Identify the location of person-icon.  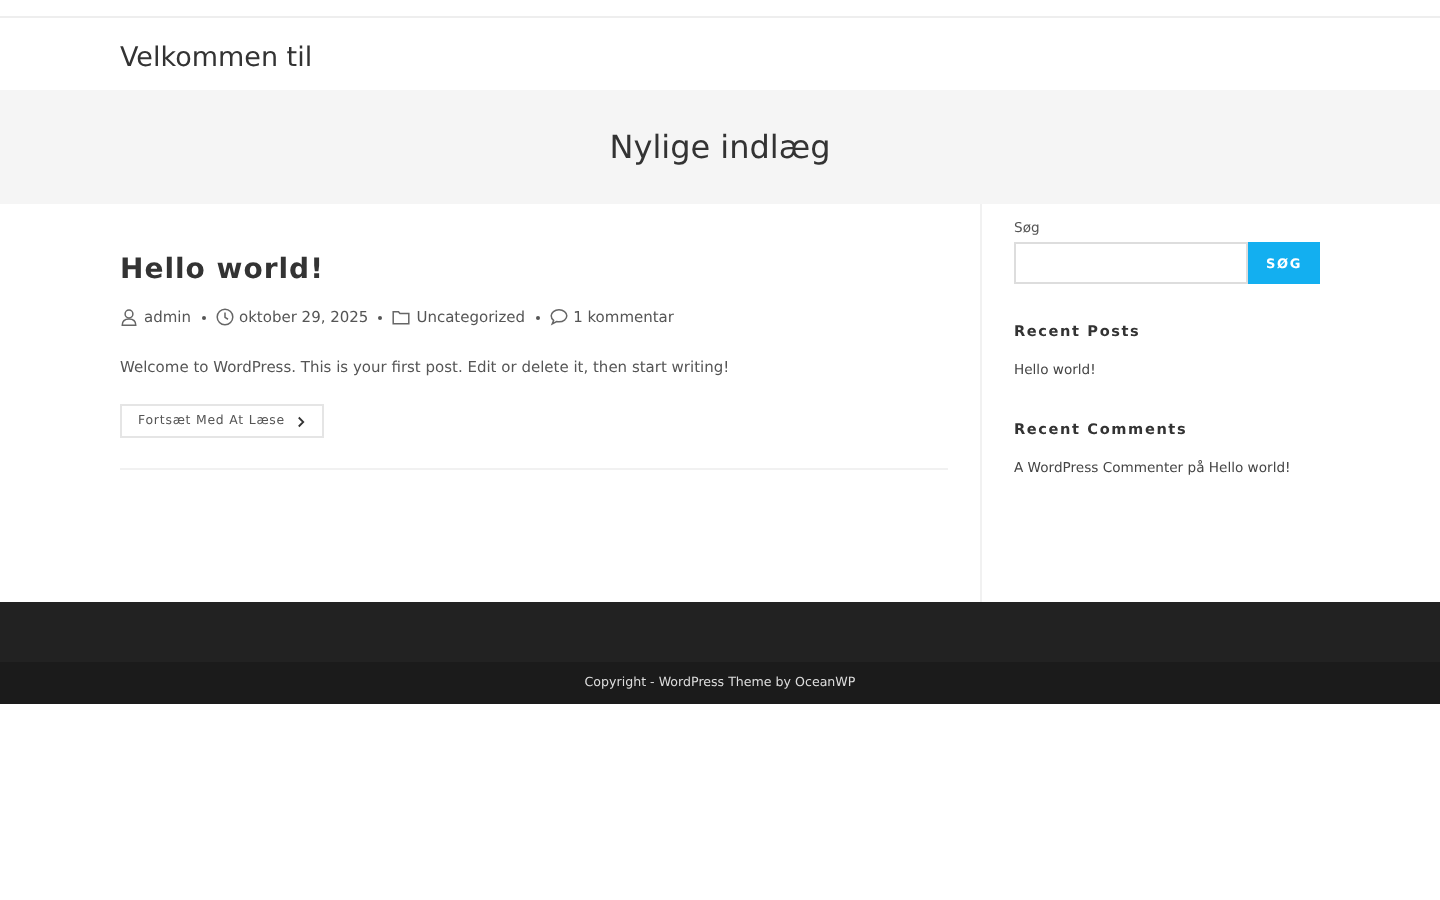
(129, 317).